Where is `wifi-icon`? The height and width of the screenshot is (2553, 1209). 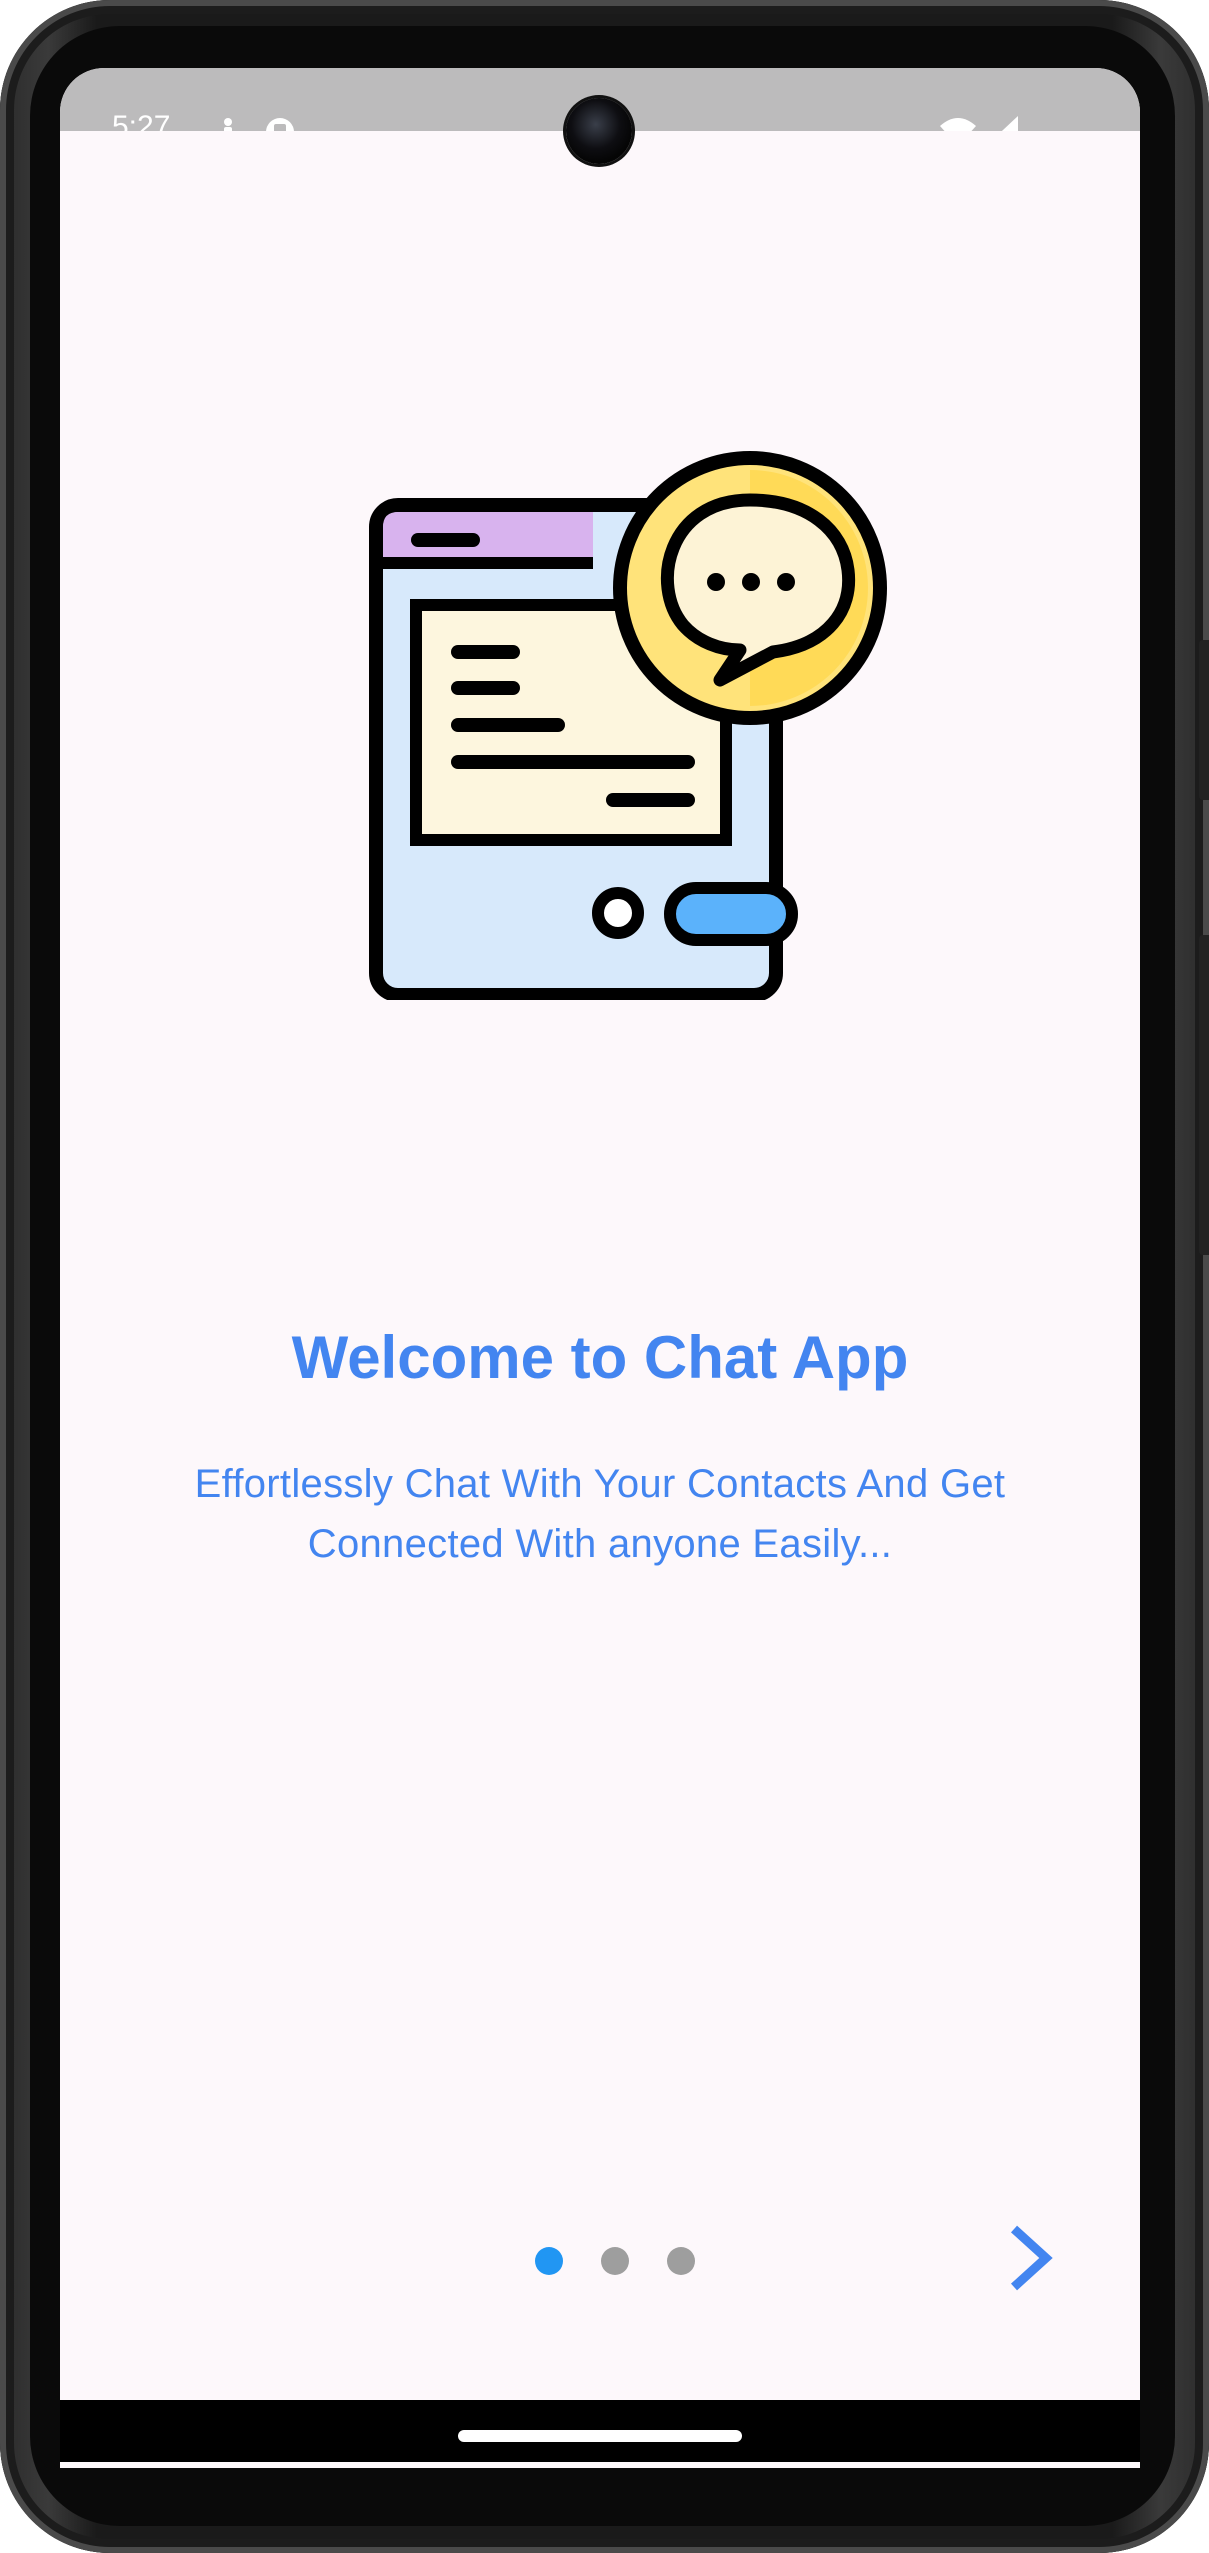
wifi-icon is located at coordinates (958, 124).